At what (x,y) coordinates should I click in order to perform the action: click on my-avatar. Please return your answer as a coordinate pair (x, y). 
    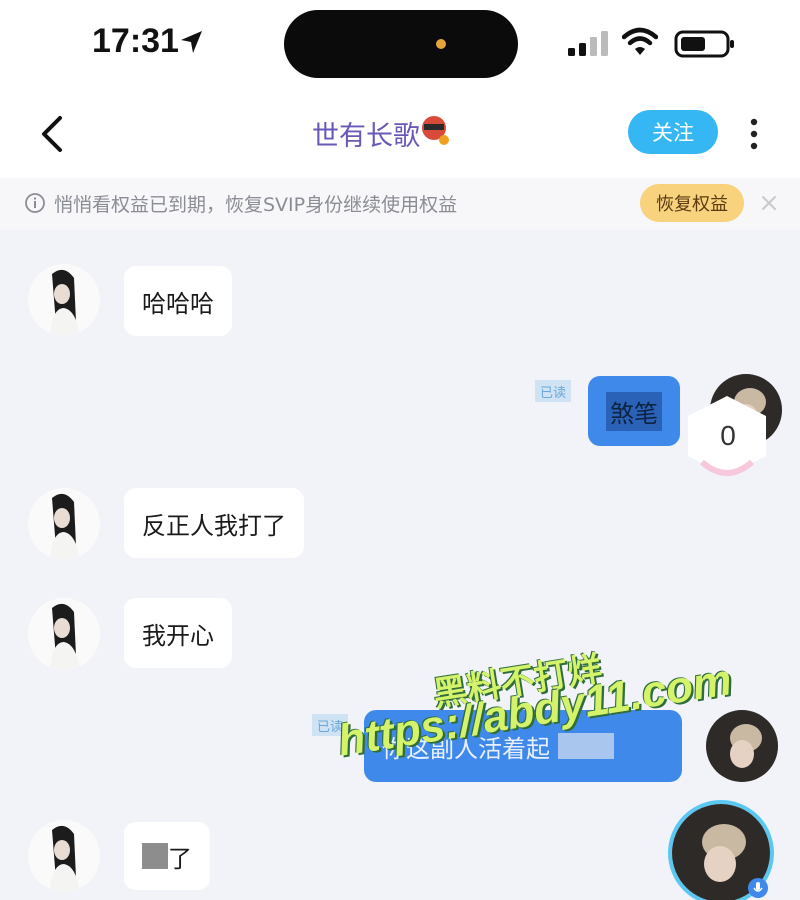
    Looking at the image, I should click on (742, 746).